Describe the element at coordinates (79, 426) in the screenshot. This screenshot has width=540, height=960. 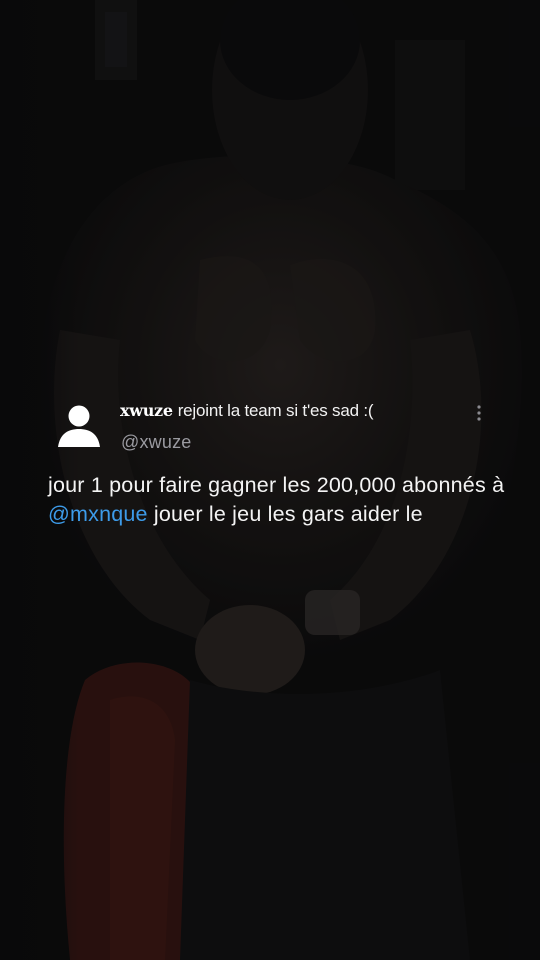
I see `default-user-avatar-icon` at that location.